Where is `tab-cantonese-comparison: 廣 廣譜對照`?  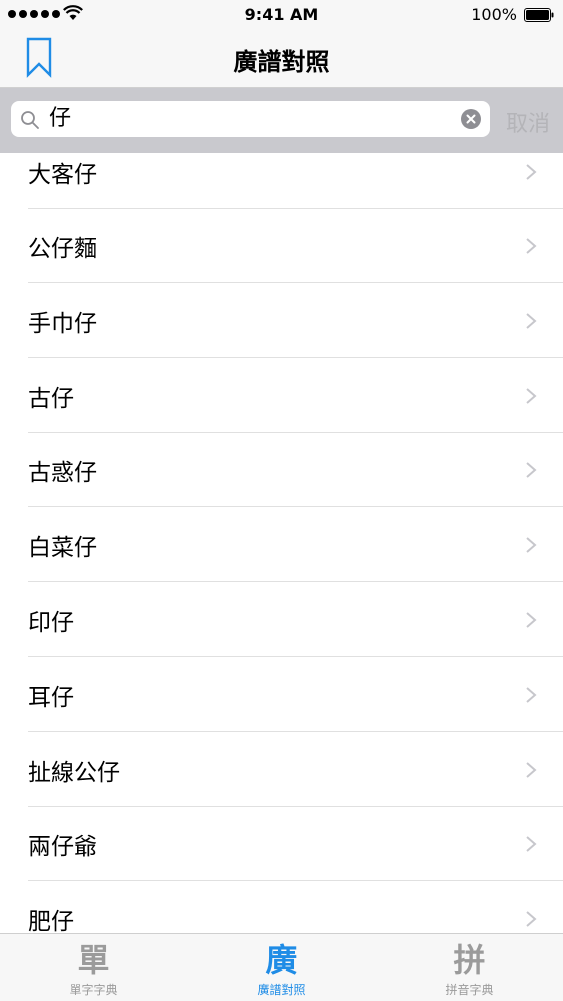
tab-cantonese-comparison: 廣 廣譜對照 is located at coordinates (281, 967).